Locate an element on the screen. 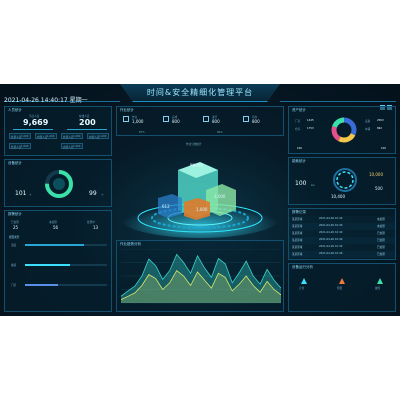  alarm-value: 25 is located at coordinates (16, 227).